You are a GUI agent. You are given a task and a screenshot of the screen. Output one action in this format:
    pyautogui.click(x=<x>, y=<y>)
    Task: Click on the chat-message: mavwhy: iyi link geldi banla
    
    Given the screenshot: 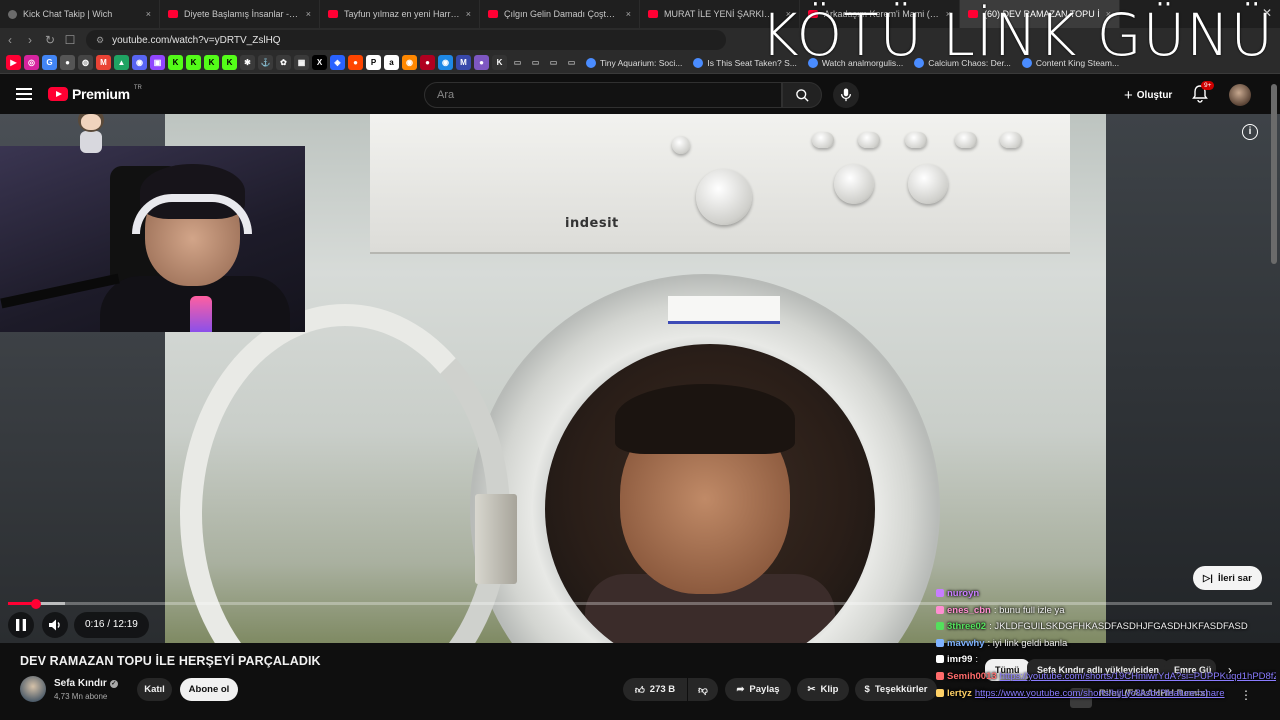 What is the action you would take?
    pyautogui.click(x=1106, y=644)
    